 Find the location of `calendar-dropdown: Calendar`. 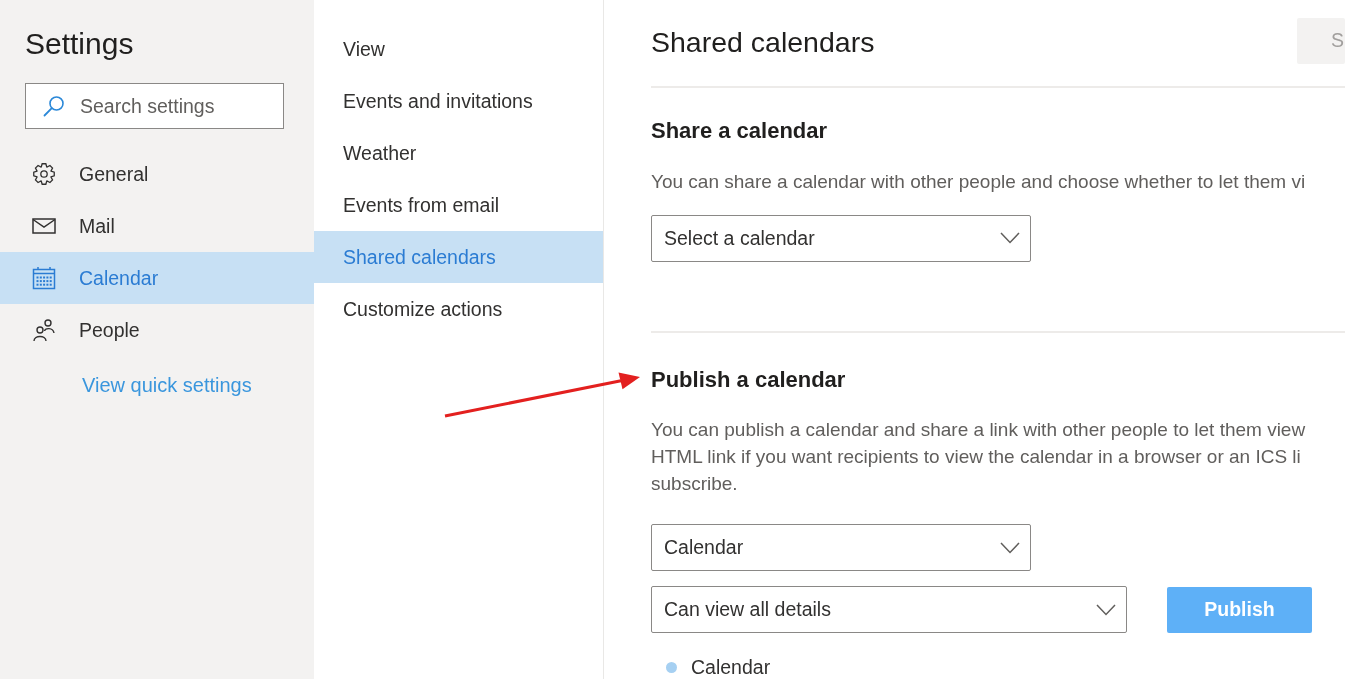

calendar-dropdown: Calendar is located at coordinates (841, 547).